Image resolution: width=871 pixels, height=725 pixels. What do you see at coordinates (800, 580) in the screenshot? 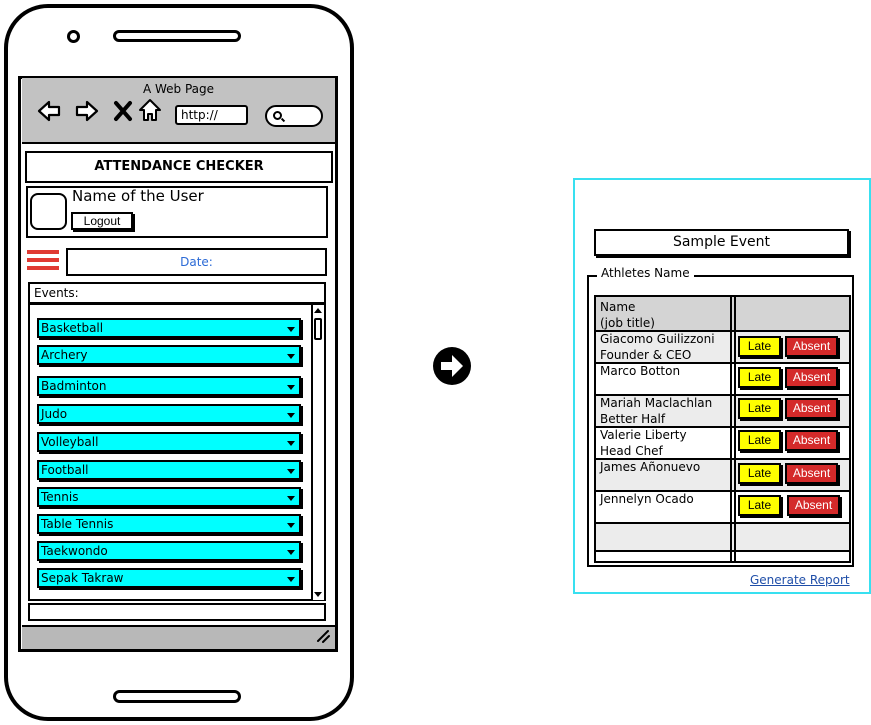
I see `generate-report-link: Generate Report` at bounding box center [800, 580].